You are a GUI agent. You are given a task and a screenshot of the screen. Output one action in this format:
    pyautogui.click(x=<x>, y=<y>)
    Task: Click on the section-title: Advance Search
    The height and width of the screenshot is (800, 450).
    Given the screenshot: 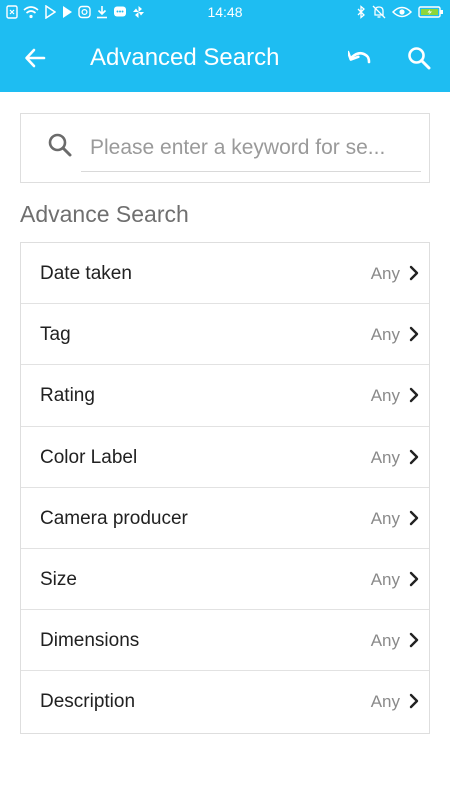 What is the action you would take?
    pyautogui.click(x=104, y=214)
    